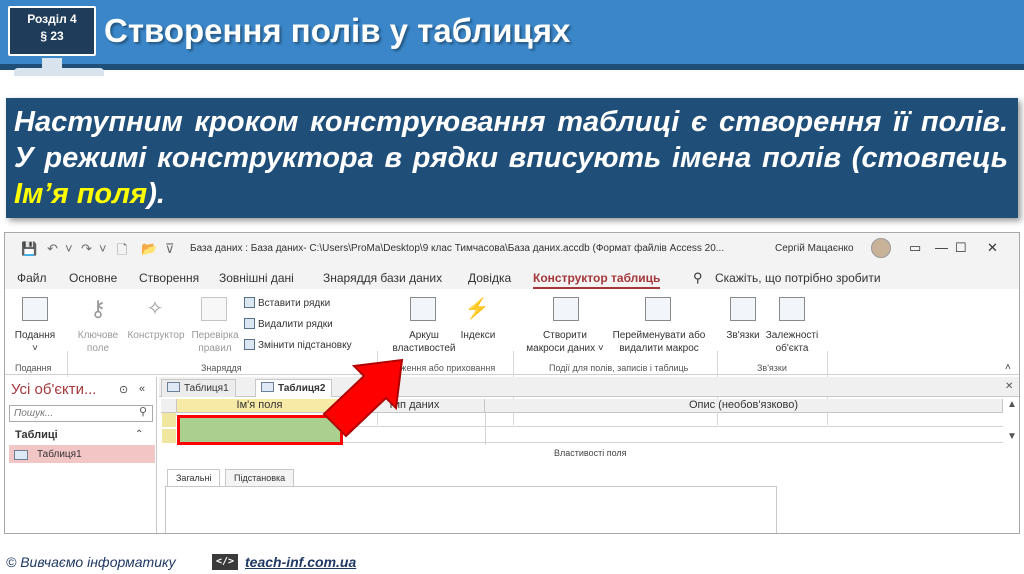  I want to click on save-icon: 💾, so click(29, 249).